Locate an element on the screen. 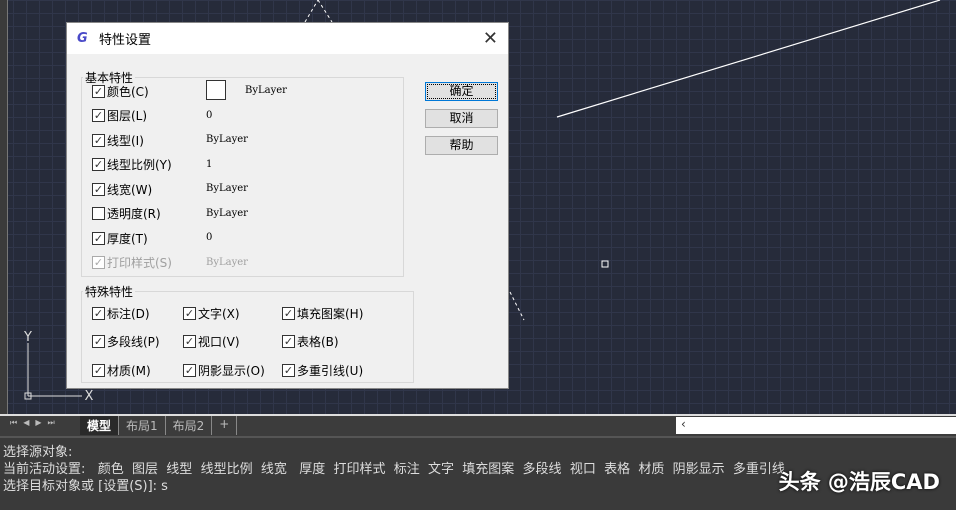 The image size is (956, 510). checkbox-basic-2: ✓ 线型(I) is located at coordinates (118, 140).